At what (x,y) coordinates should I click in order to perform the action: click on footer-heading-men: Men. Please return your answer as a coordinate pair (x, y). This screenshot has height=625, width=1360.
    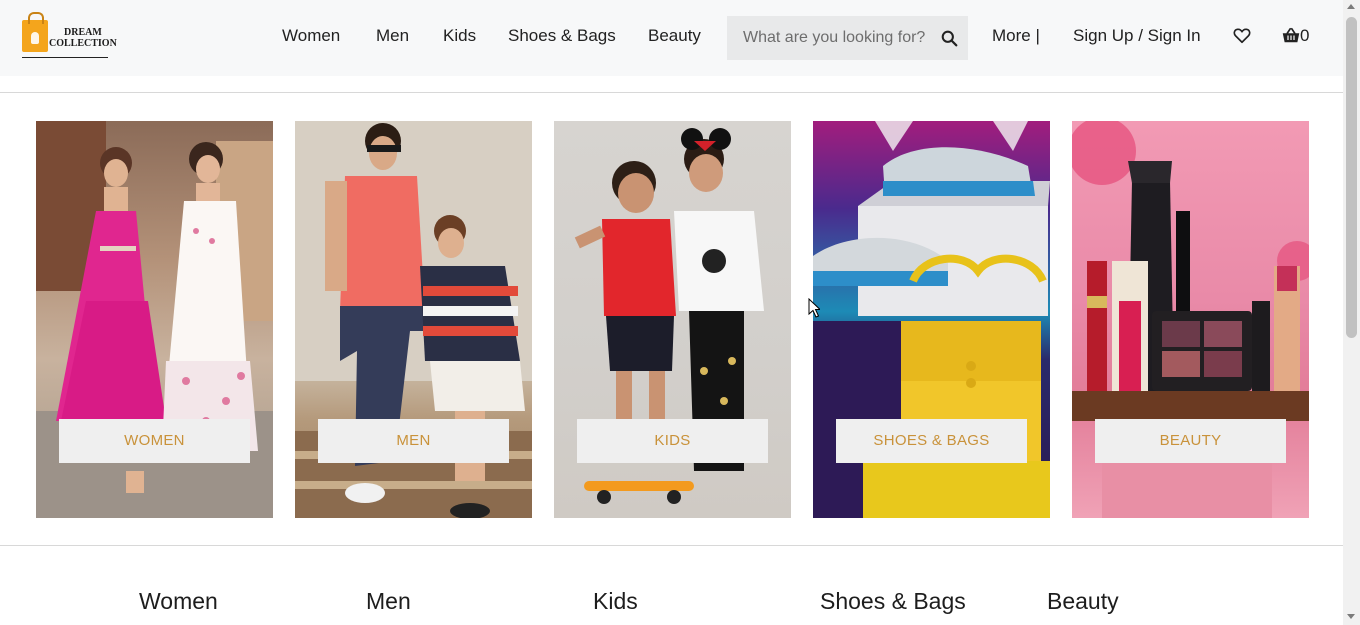
    Looking at the image, I should click on (388, 601).